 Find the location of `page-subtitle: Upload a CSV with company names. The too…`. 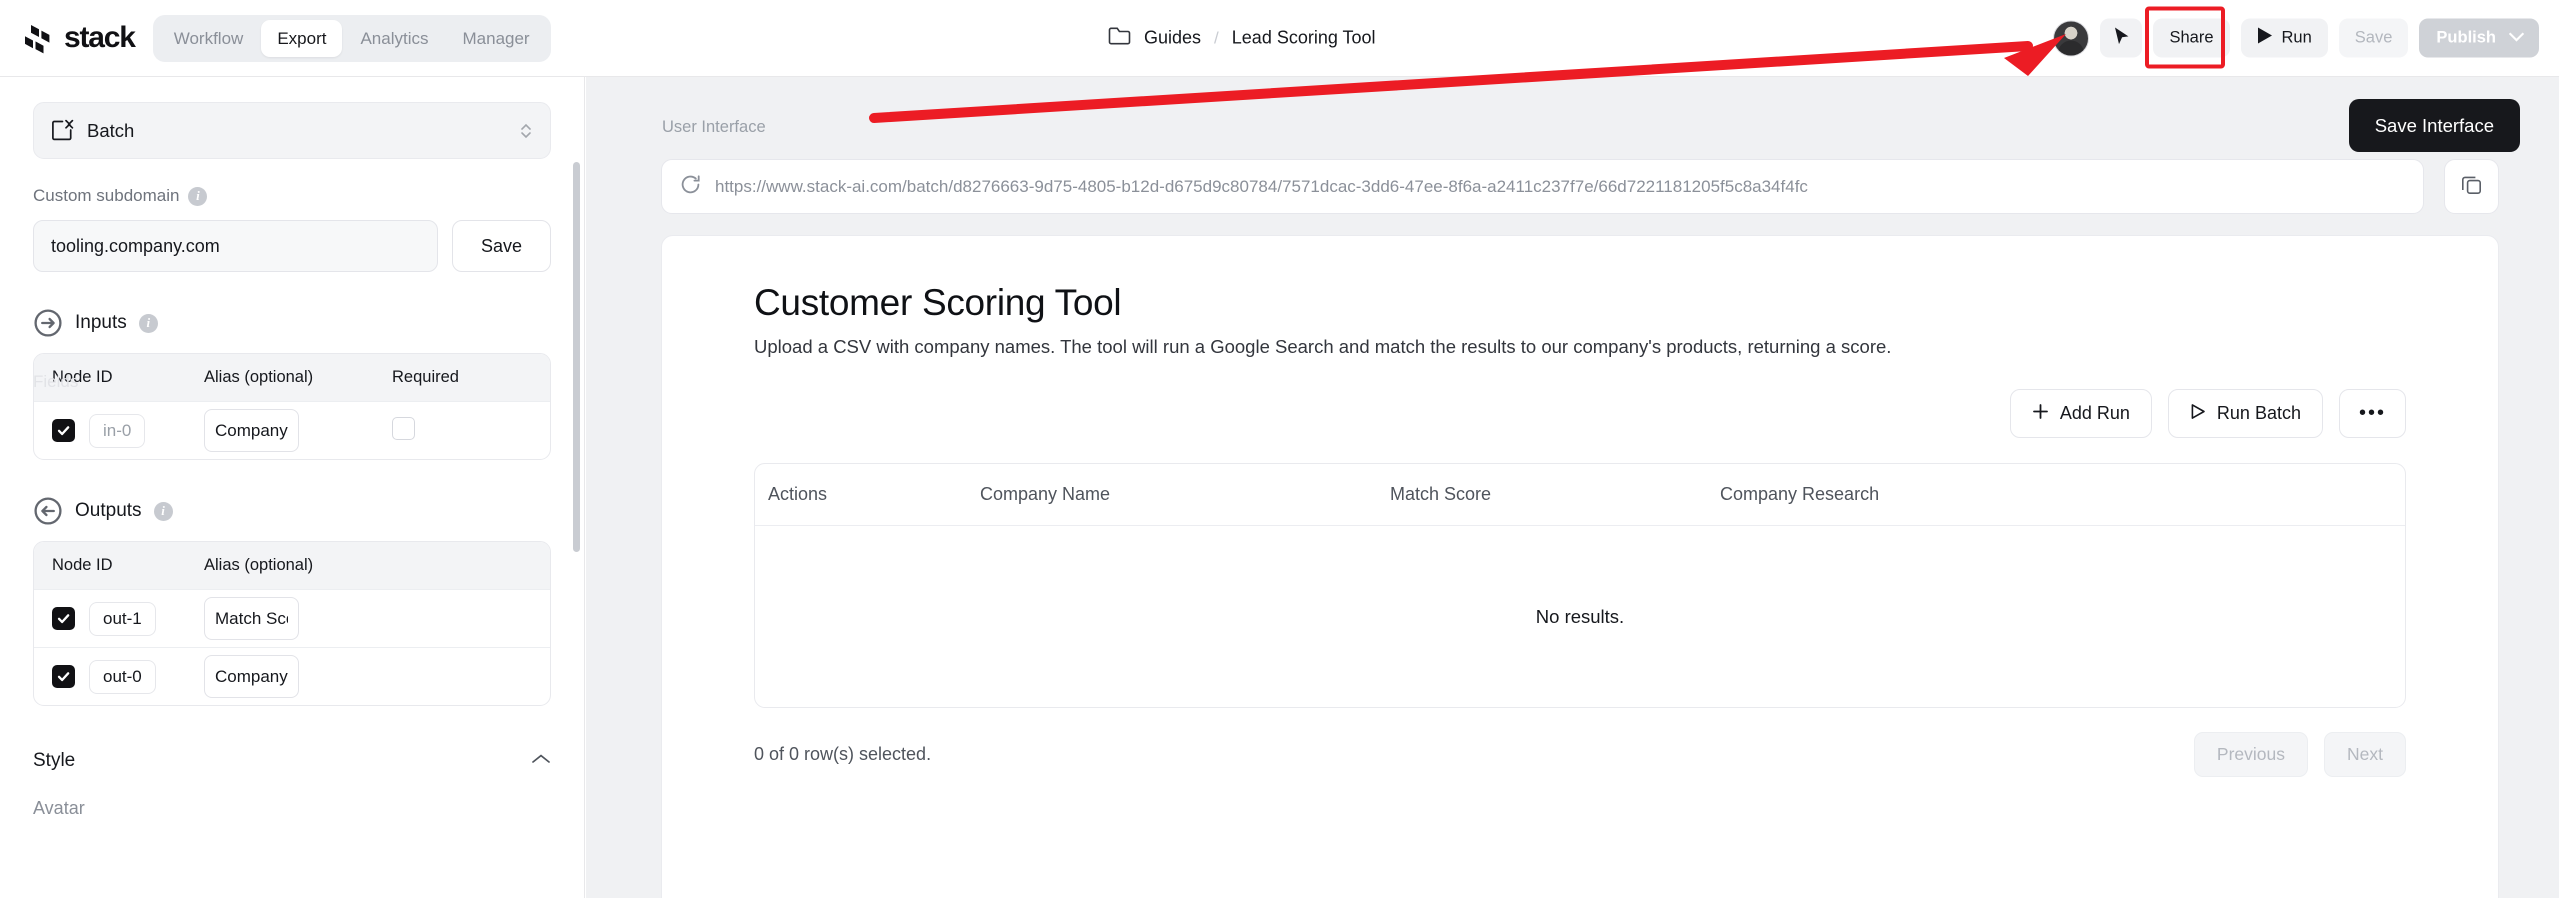

page-subtitle: Upload a CSV with company names. The too… is located at coordinates (1323, 346).